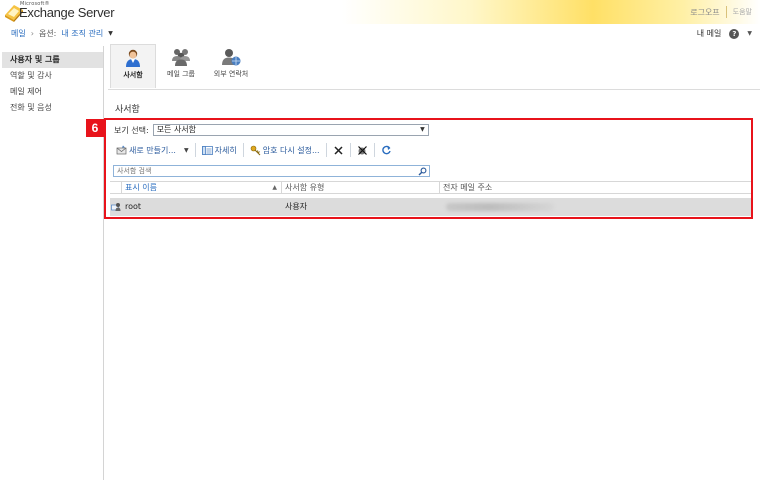  What do you see at coordinates (186, 150) in the screenshot?
I see `new-menu-caret-icon: ▼` at bounding box center [186, 150].